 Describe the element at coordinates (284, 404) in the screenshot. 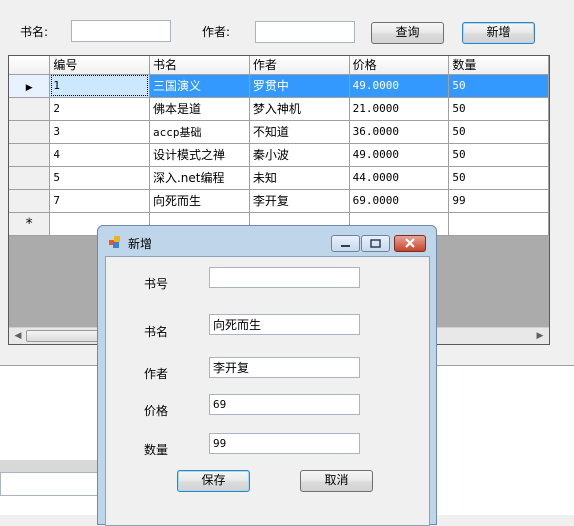

I see `price-input: 69` at that location.